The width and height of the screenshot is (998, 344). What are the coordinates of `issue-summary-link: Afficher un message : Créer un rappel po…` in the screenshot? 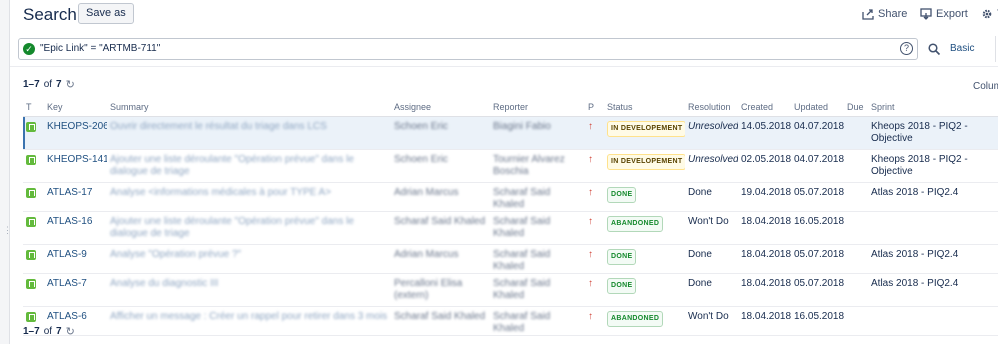 It's located at (248, 316).